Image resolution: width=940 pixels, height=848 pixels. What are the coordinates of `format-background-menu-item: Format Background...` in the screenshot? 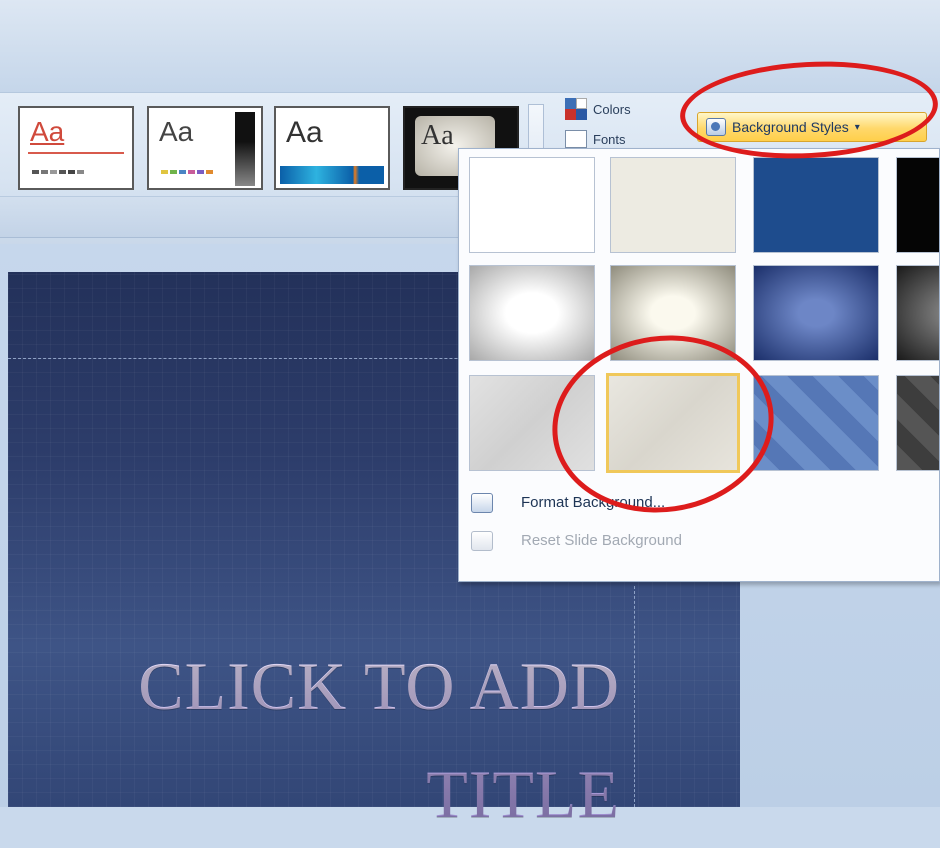 It's located at (699, 503).